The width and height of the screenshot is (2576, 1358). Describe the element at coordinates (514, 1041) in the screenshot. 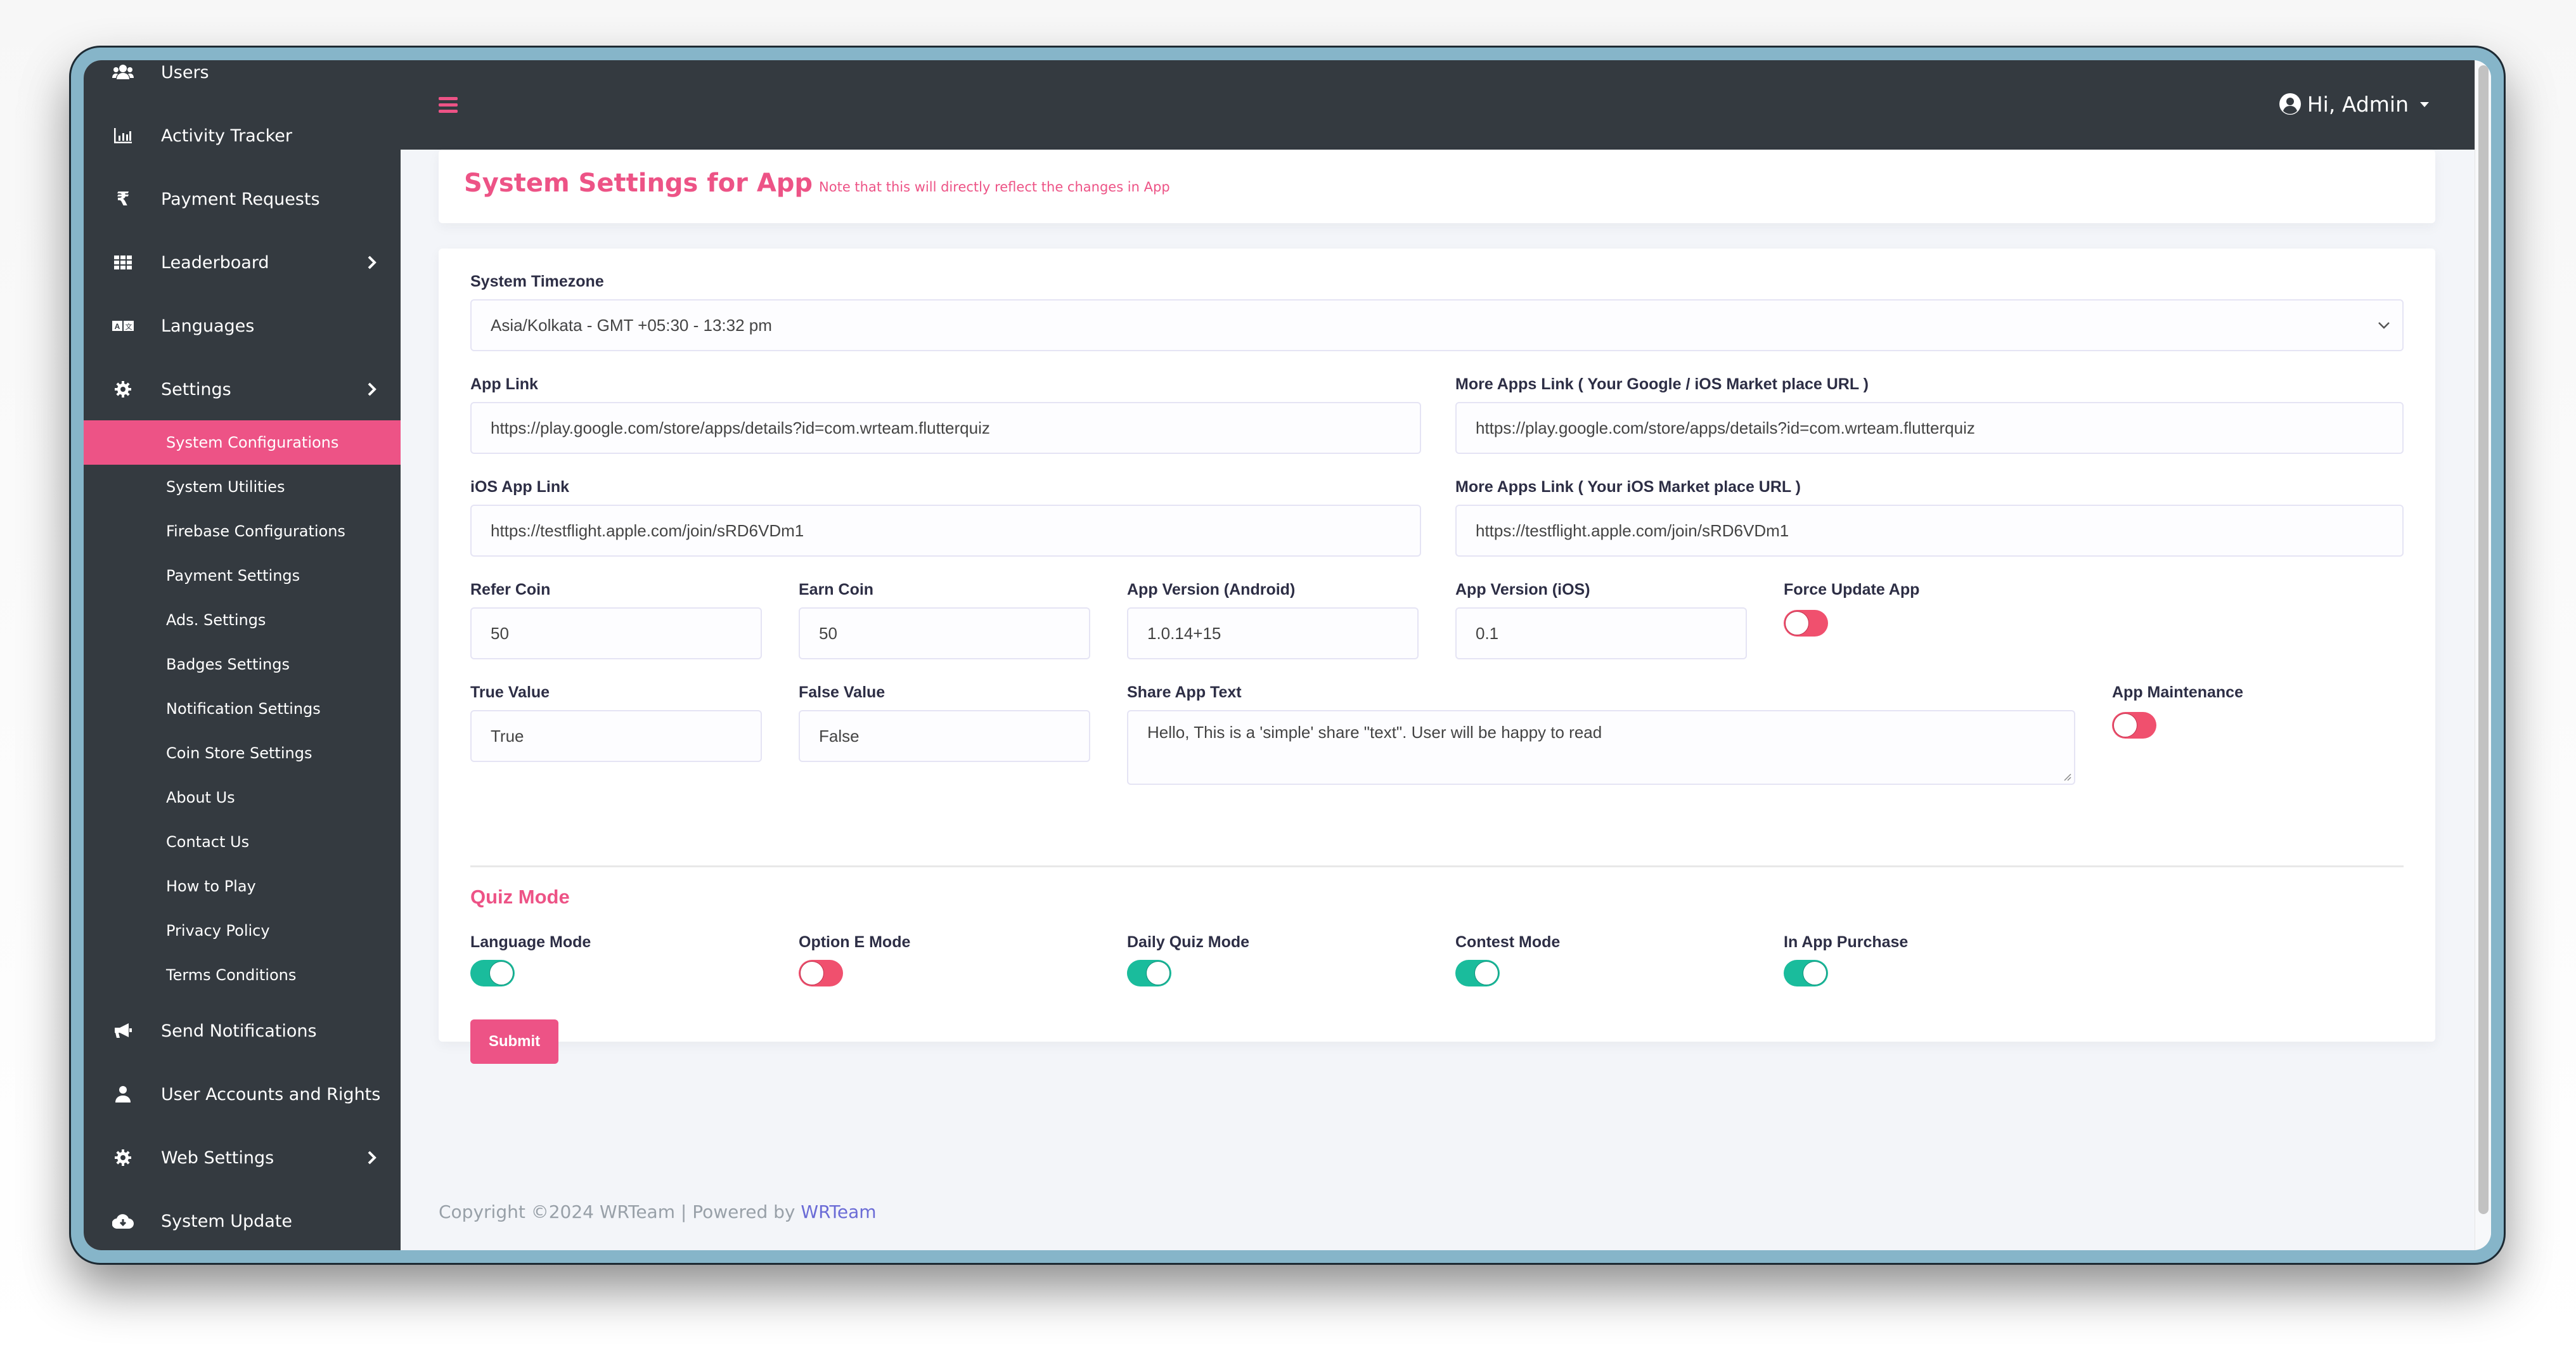

I see `submit-button: Submit` at that location.